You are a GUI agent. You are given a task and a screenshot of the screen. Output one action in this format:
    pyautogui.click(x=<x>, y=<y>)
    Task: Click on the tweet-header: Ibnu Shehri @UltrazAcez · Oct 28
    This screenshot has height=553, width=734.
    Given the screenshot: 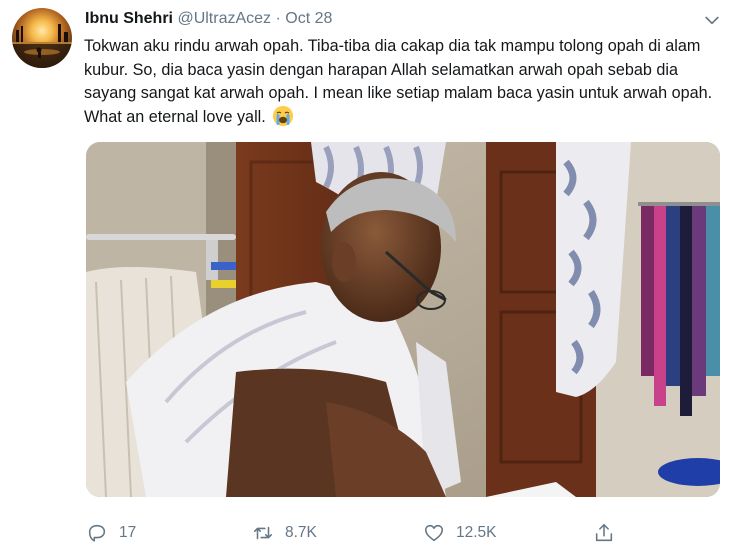 What is the action you would take?
    pyautogui.click(x=208, y=19)
    